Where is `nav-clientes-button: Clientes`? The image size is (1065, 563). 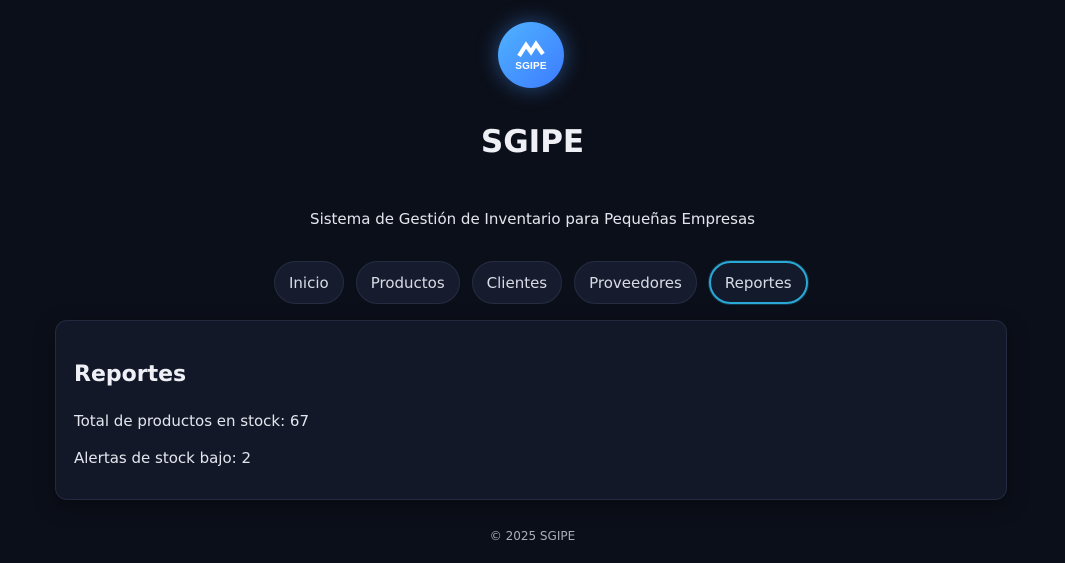 nav-clientes-button: Clientes is located at coordinates (517, 282).